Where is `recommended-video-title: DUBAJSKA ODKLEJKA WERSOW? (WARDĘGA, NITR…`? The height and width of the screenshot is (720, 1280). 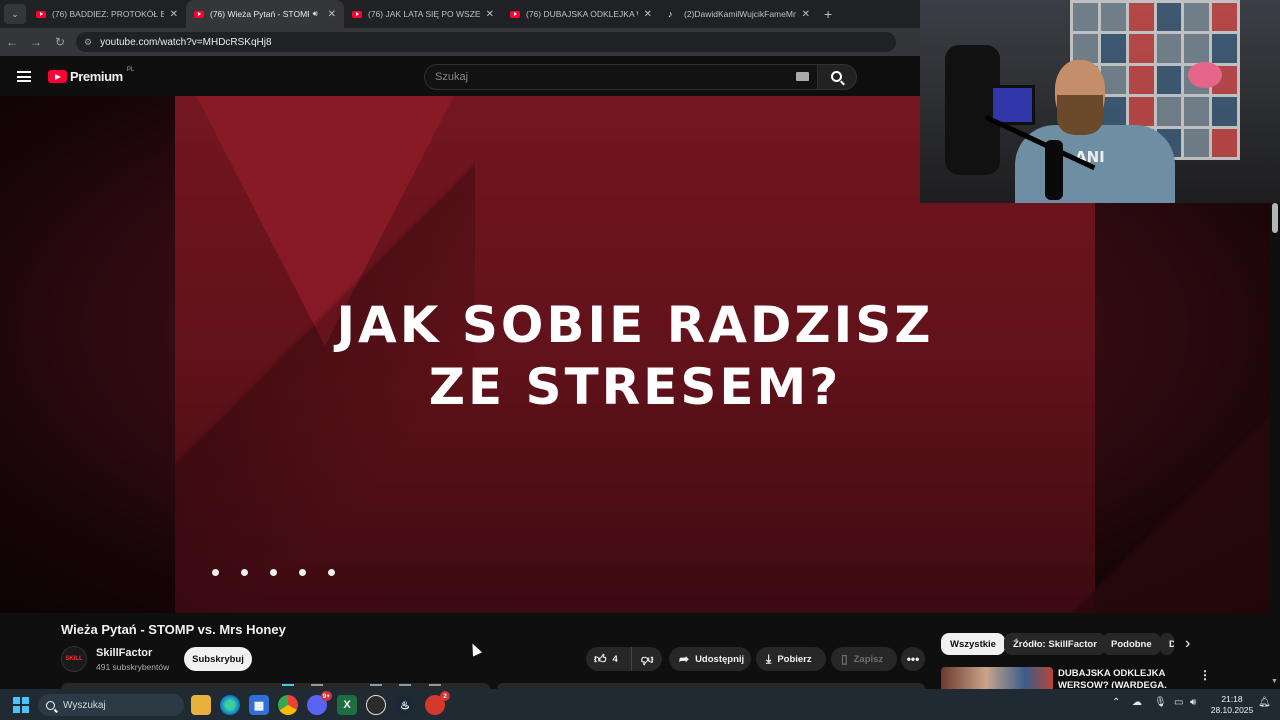
recommended-video-title: DUBAJSKA ODKLEJKA WERSOW? (WARDĘGA, NITR… is located at coordinates (1128, 678).